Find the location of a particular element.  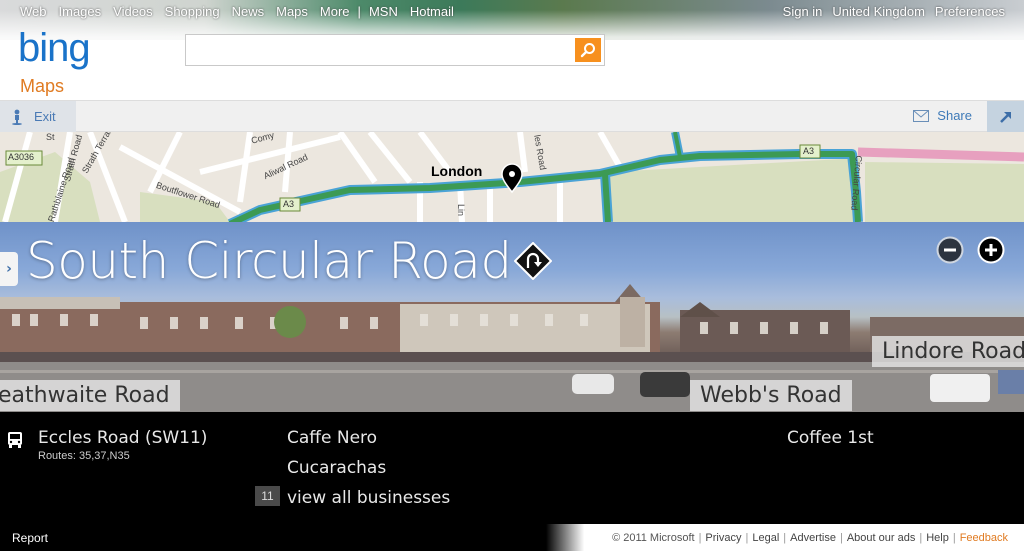

nav-more: More is located at coordinates (335, 11).